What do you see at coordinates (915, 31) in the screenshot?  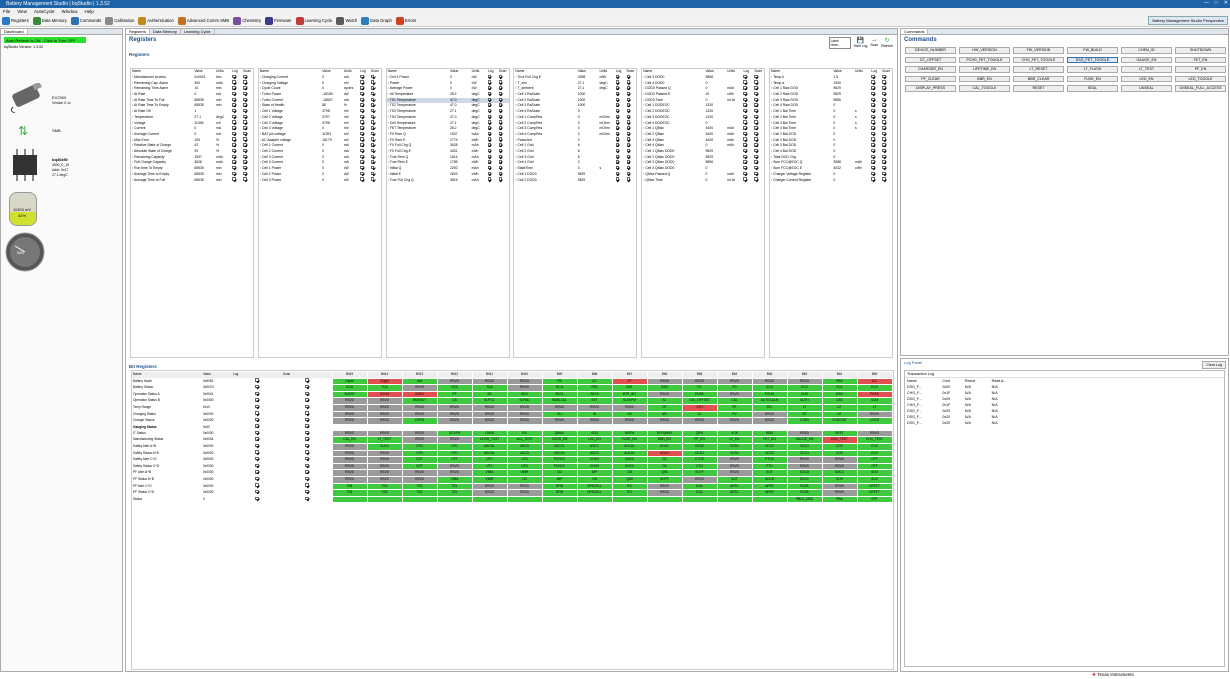 I see `tab-commands: Commands` at bounding box center [915, 31].